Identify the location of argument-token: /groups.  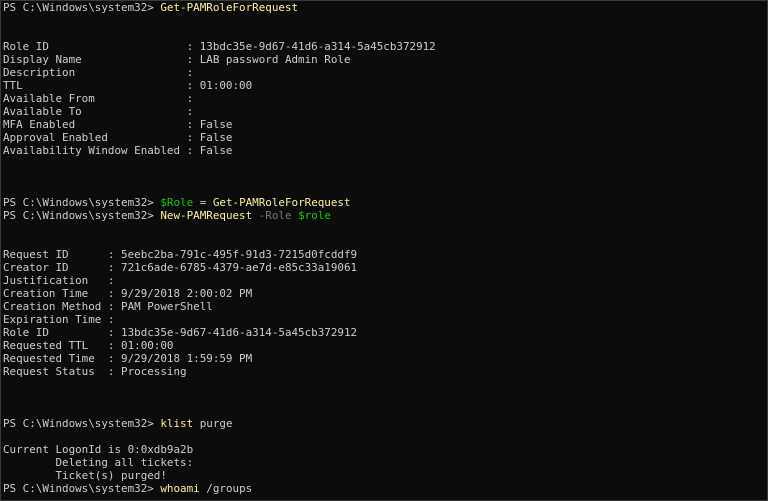
(229, 488).